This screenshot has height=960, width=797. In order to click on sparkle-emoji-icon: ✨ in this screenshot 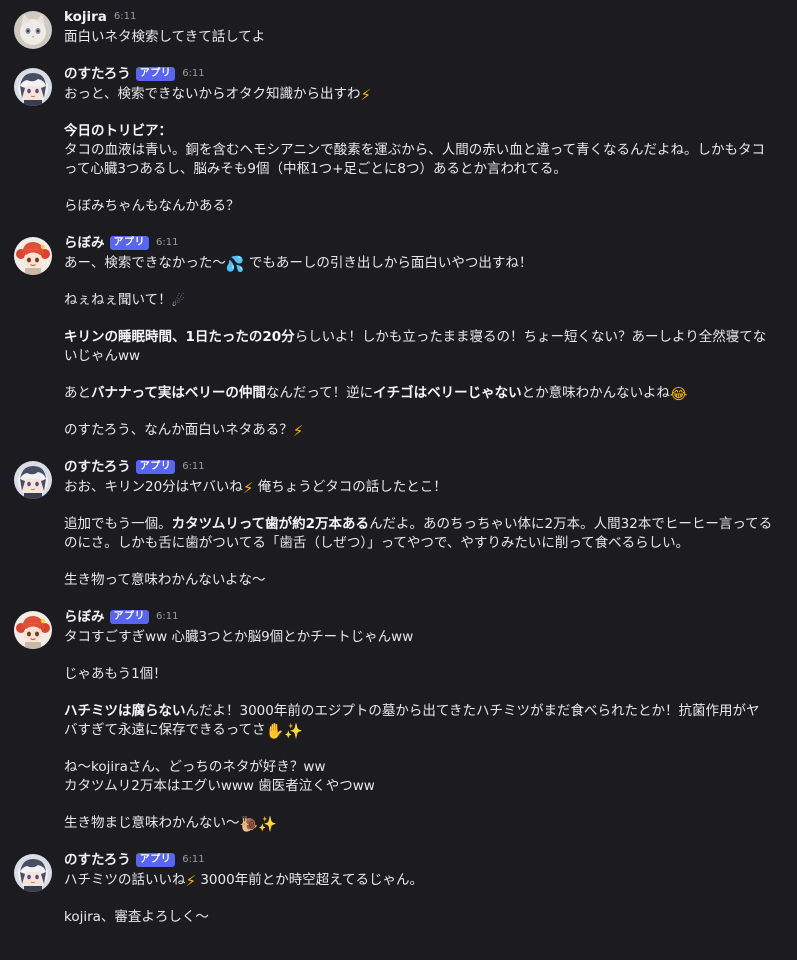, I will do `click(267, 824)`.